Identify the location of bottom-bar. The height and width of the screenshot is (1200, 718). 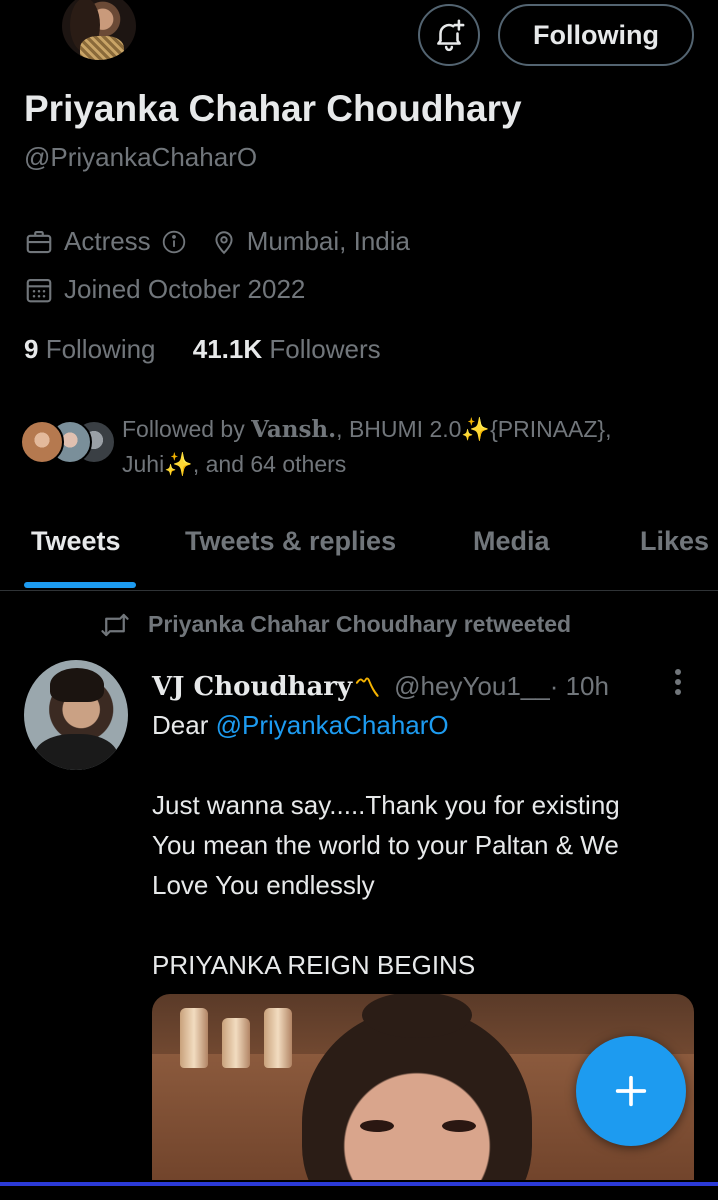
(359, 1190).